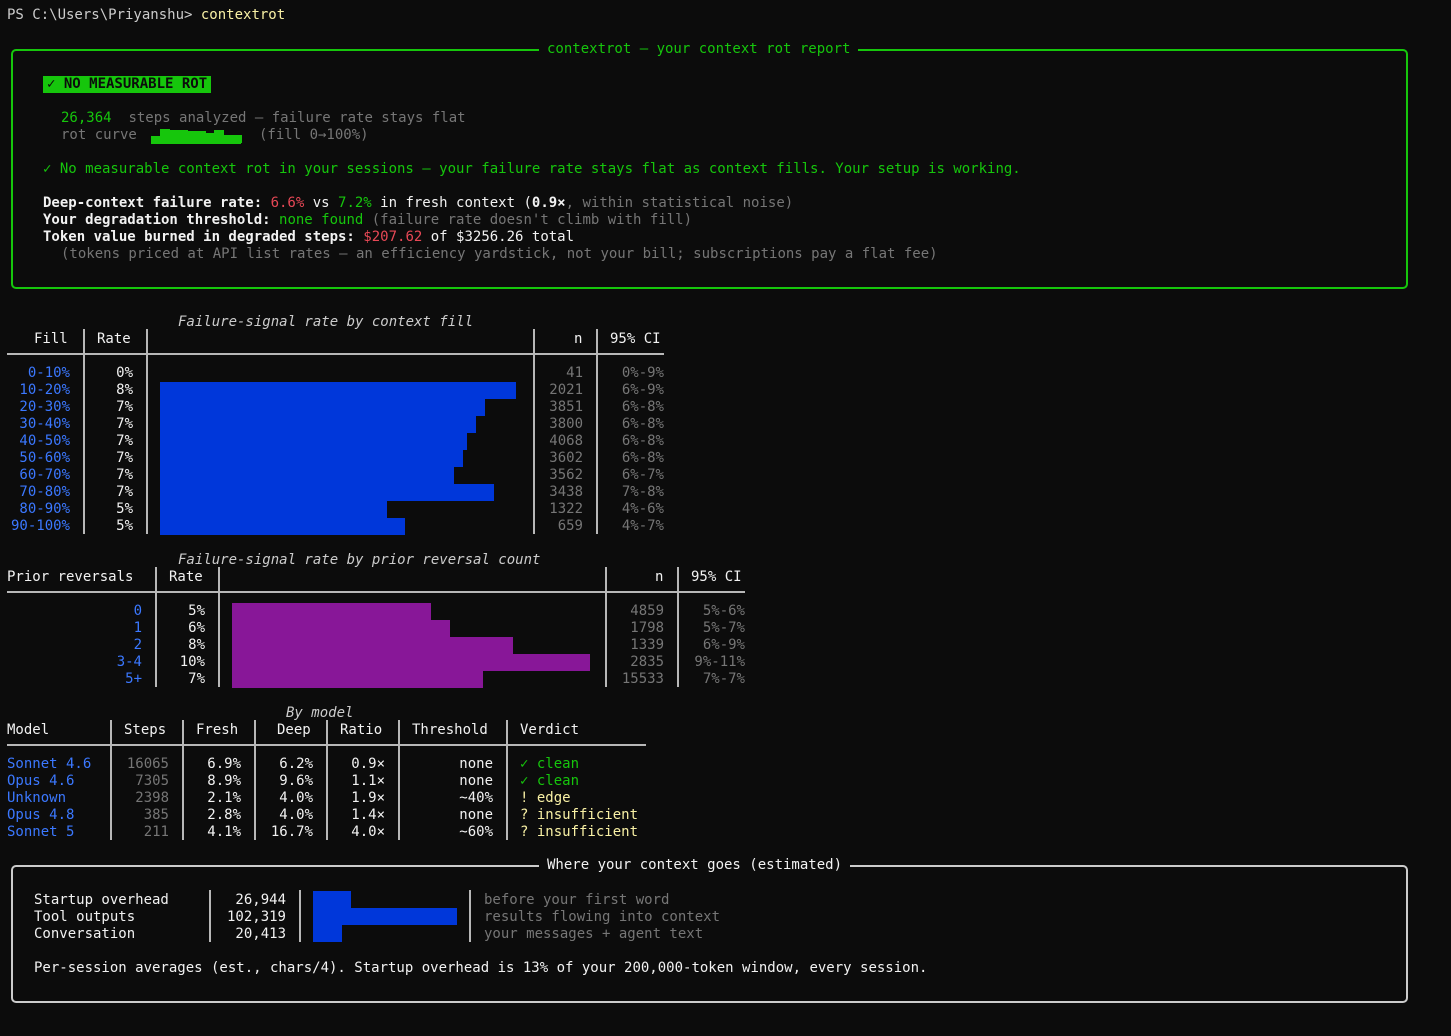 This screenshot has width=1451, height=1036. I want to click on model-steps: 2398, so click(152, 798).